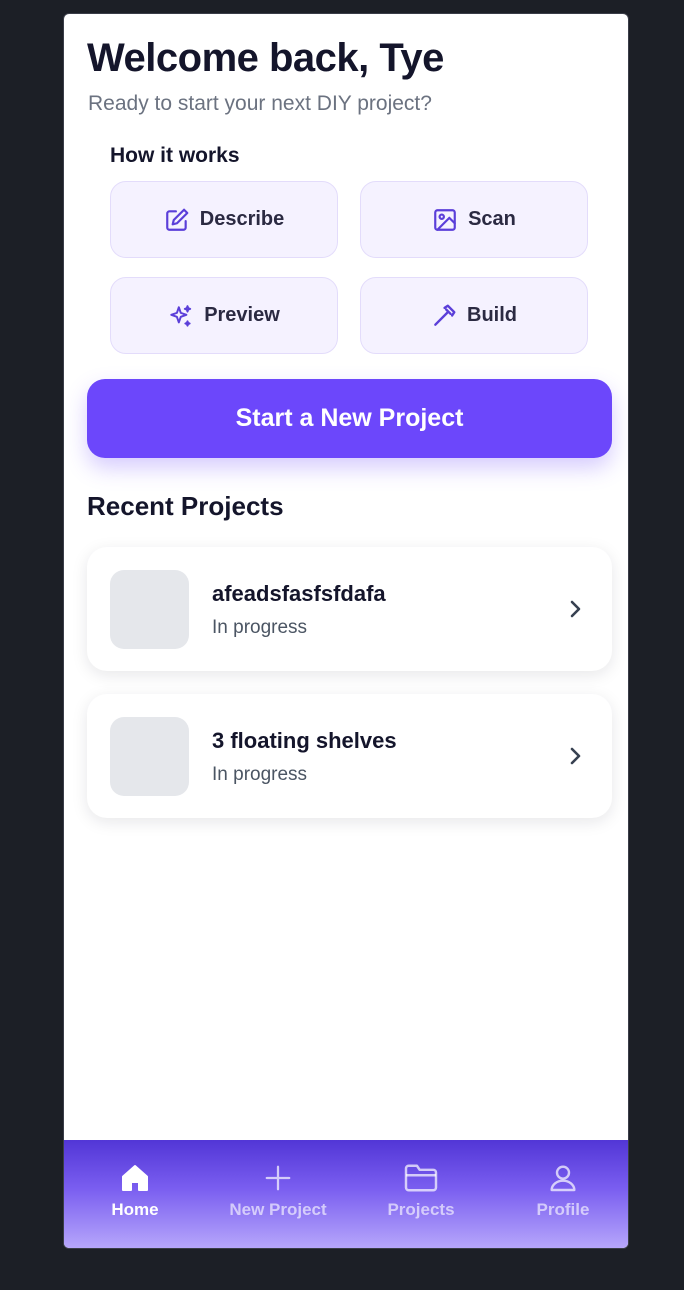 The width and height of the screenshot is (684, 1290). Describe the element at coordinates (349, 418) in the screenshot. I see `start-new-project-button: Start a New Project` at that location.